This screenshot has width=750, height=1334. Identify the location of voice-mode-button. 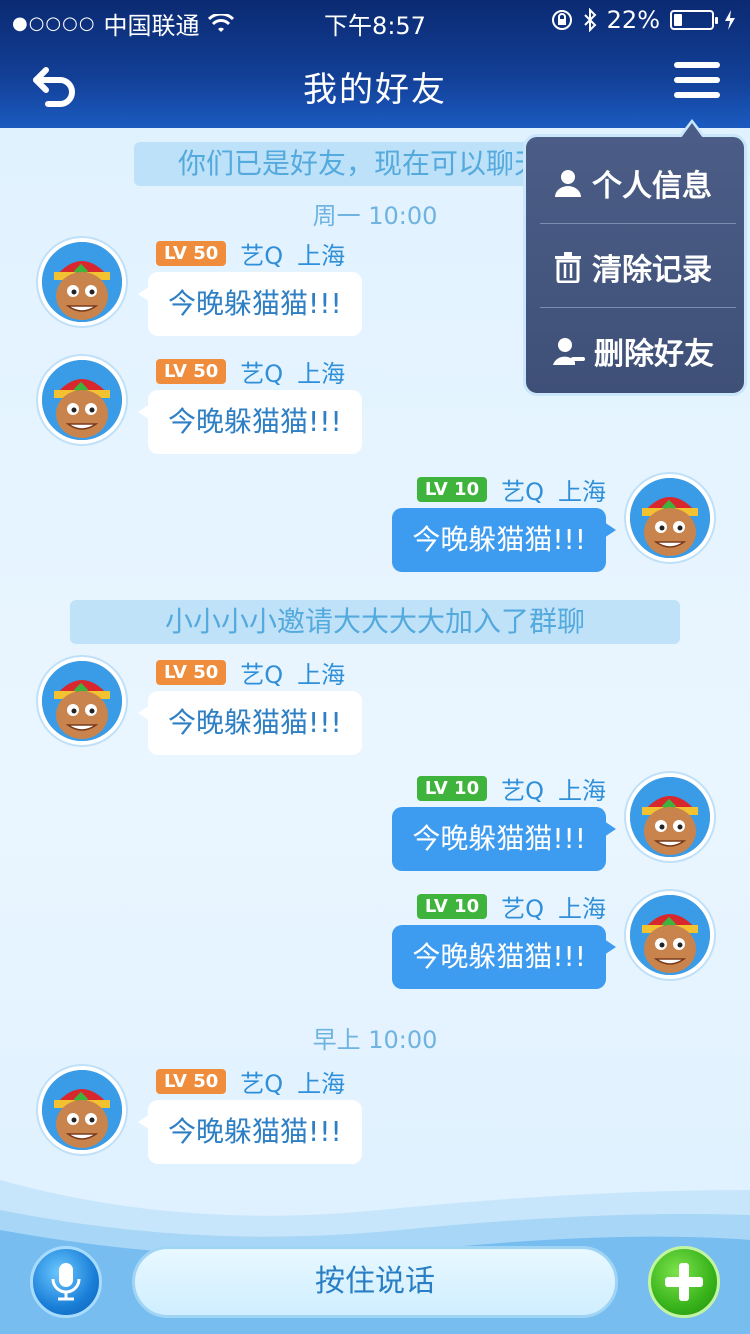
(66, 1282).